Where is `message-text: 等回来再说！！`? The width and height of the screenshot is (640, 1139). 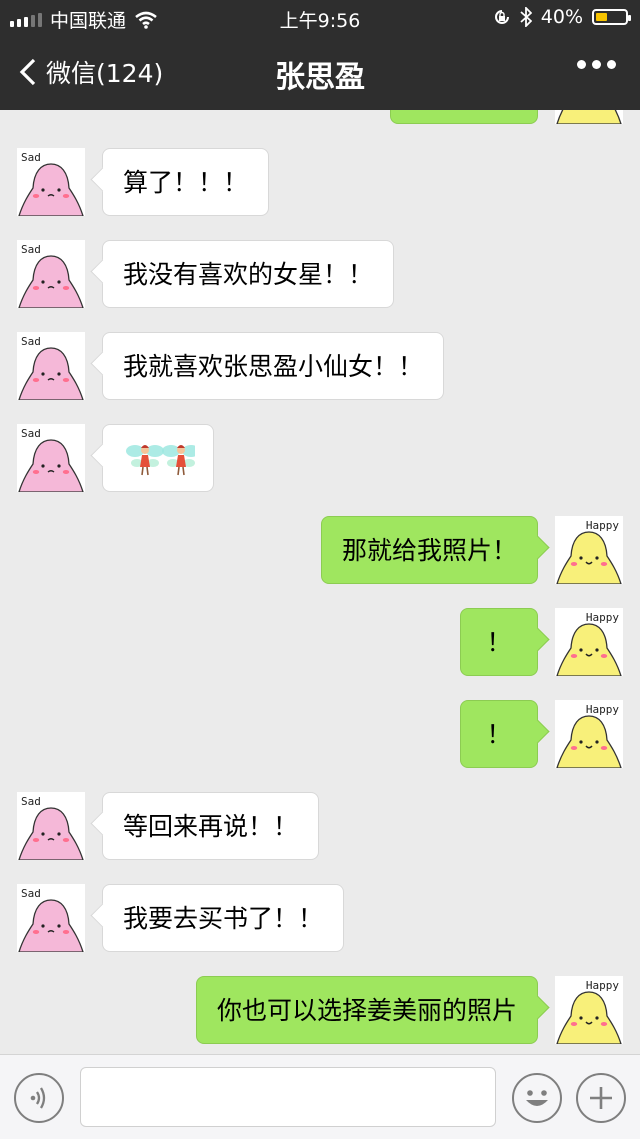 message-text: 等回来再说！！ is located at coordinates (211, 826).